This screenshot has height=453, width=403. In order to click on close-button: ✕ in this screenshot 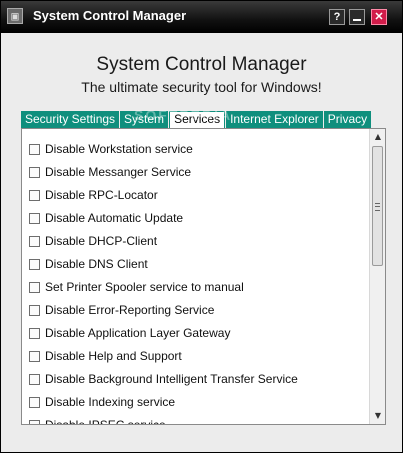, I will do `click(379, 17)`.